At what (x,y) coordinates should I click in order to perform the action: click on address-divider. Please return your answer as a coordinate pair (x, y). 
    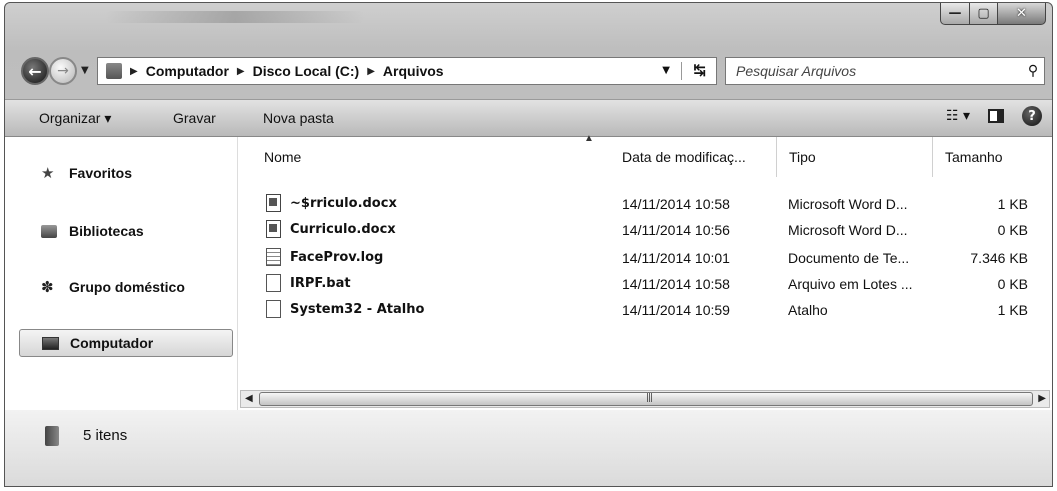
    Looking at the image, I should click on (681, 71).